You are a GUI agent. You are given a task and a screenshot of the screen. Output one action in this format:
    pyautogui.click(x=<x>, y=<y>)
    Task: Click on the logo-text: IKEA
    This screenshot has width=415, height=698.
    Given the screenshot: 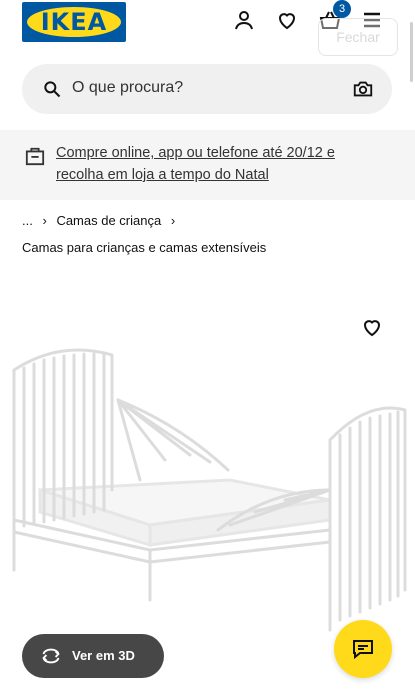 What is the action you would take?
    pyautogui.click(x=74, y=22)
    